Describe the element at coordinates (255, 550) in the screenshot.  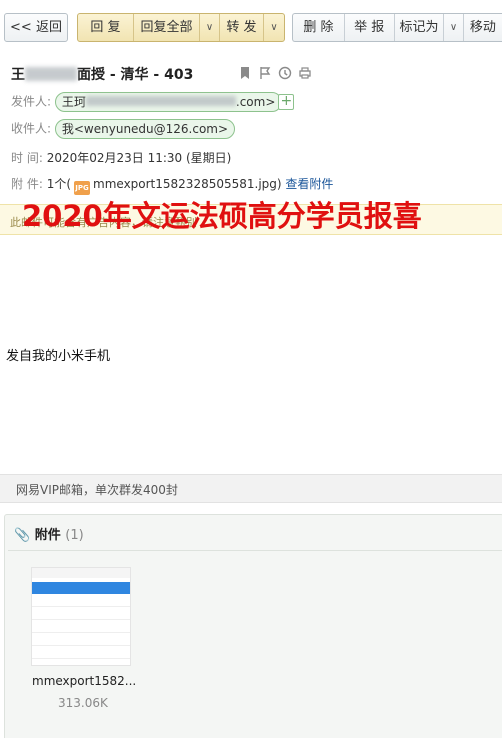
I see `divider` at that location.